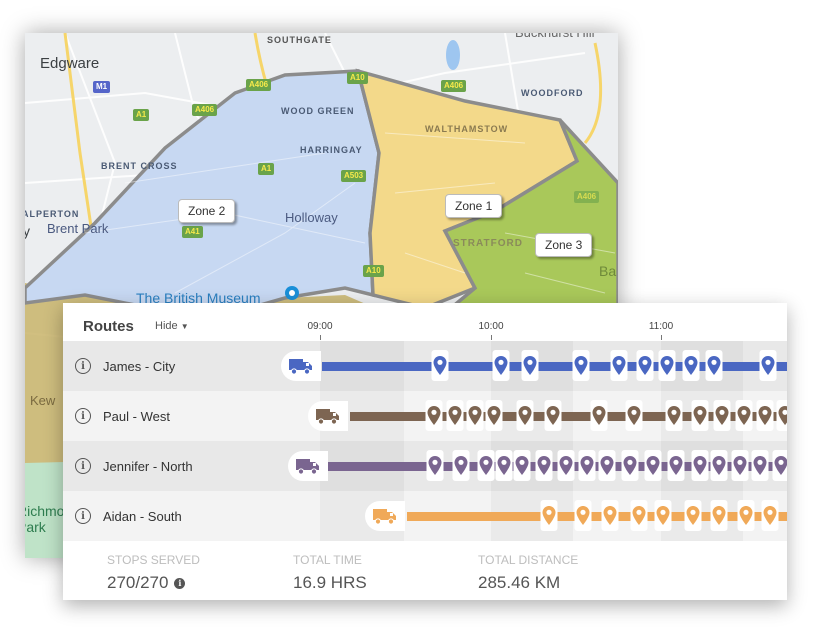  Describe the element at coordinates (331, 150) in the screenshot. I see `map-label-harringay: HARRINGAY` at that location.